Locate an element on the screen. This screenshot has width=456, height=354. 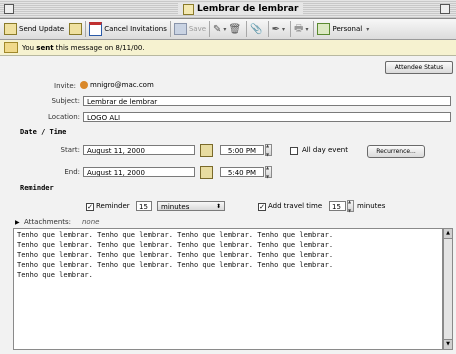
reminder-unit-popup: minutes ⬍ is located at coordinates (191, 206).